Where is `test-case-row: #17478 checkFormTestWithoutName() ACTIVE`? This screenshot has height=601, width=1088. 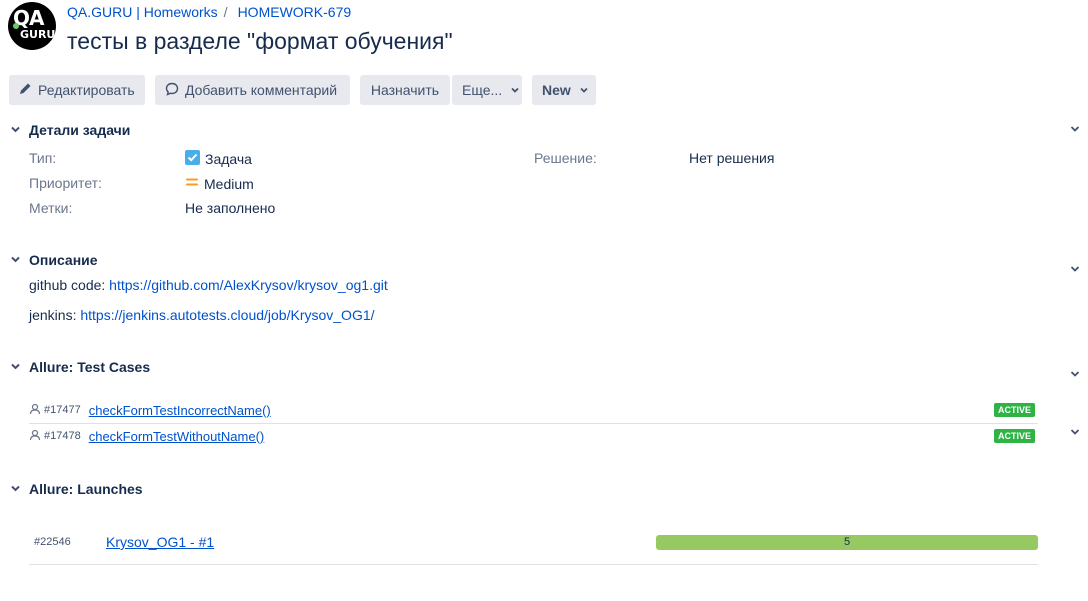 test-case-row: #17478 checkFormTestWithoutName() ACTIVE is located at coordinates (533, 436).